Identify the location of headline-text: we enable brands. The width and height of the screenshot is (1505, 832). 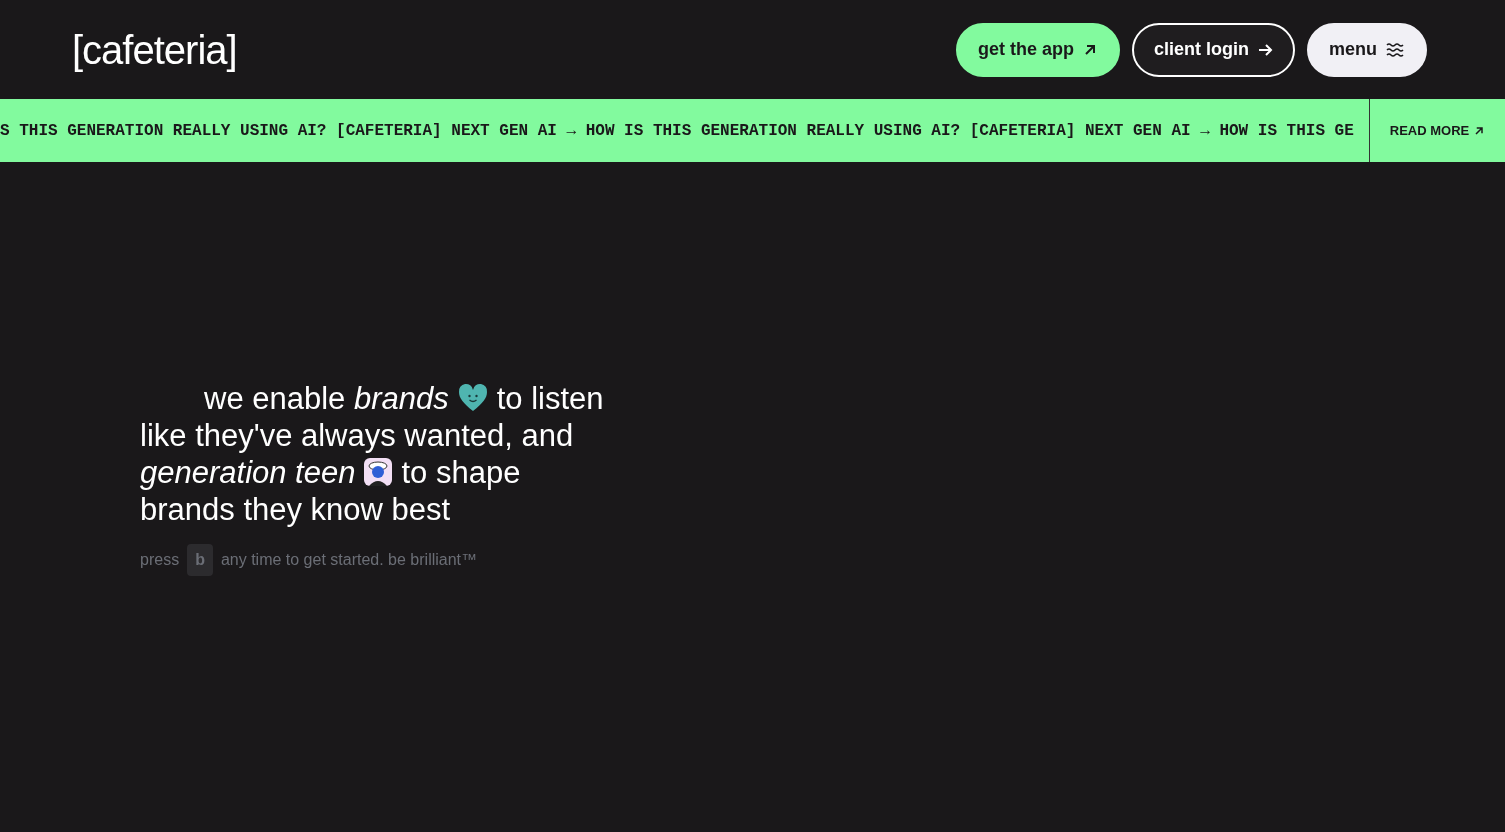
(326, 398).